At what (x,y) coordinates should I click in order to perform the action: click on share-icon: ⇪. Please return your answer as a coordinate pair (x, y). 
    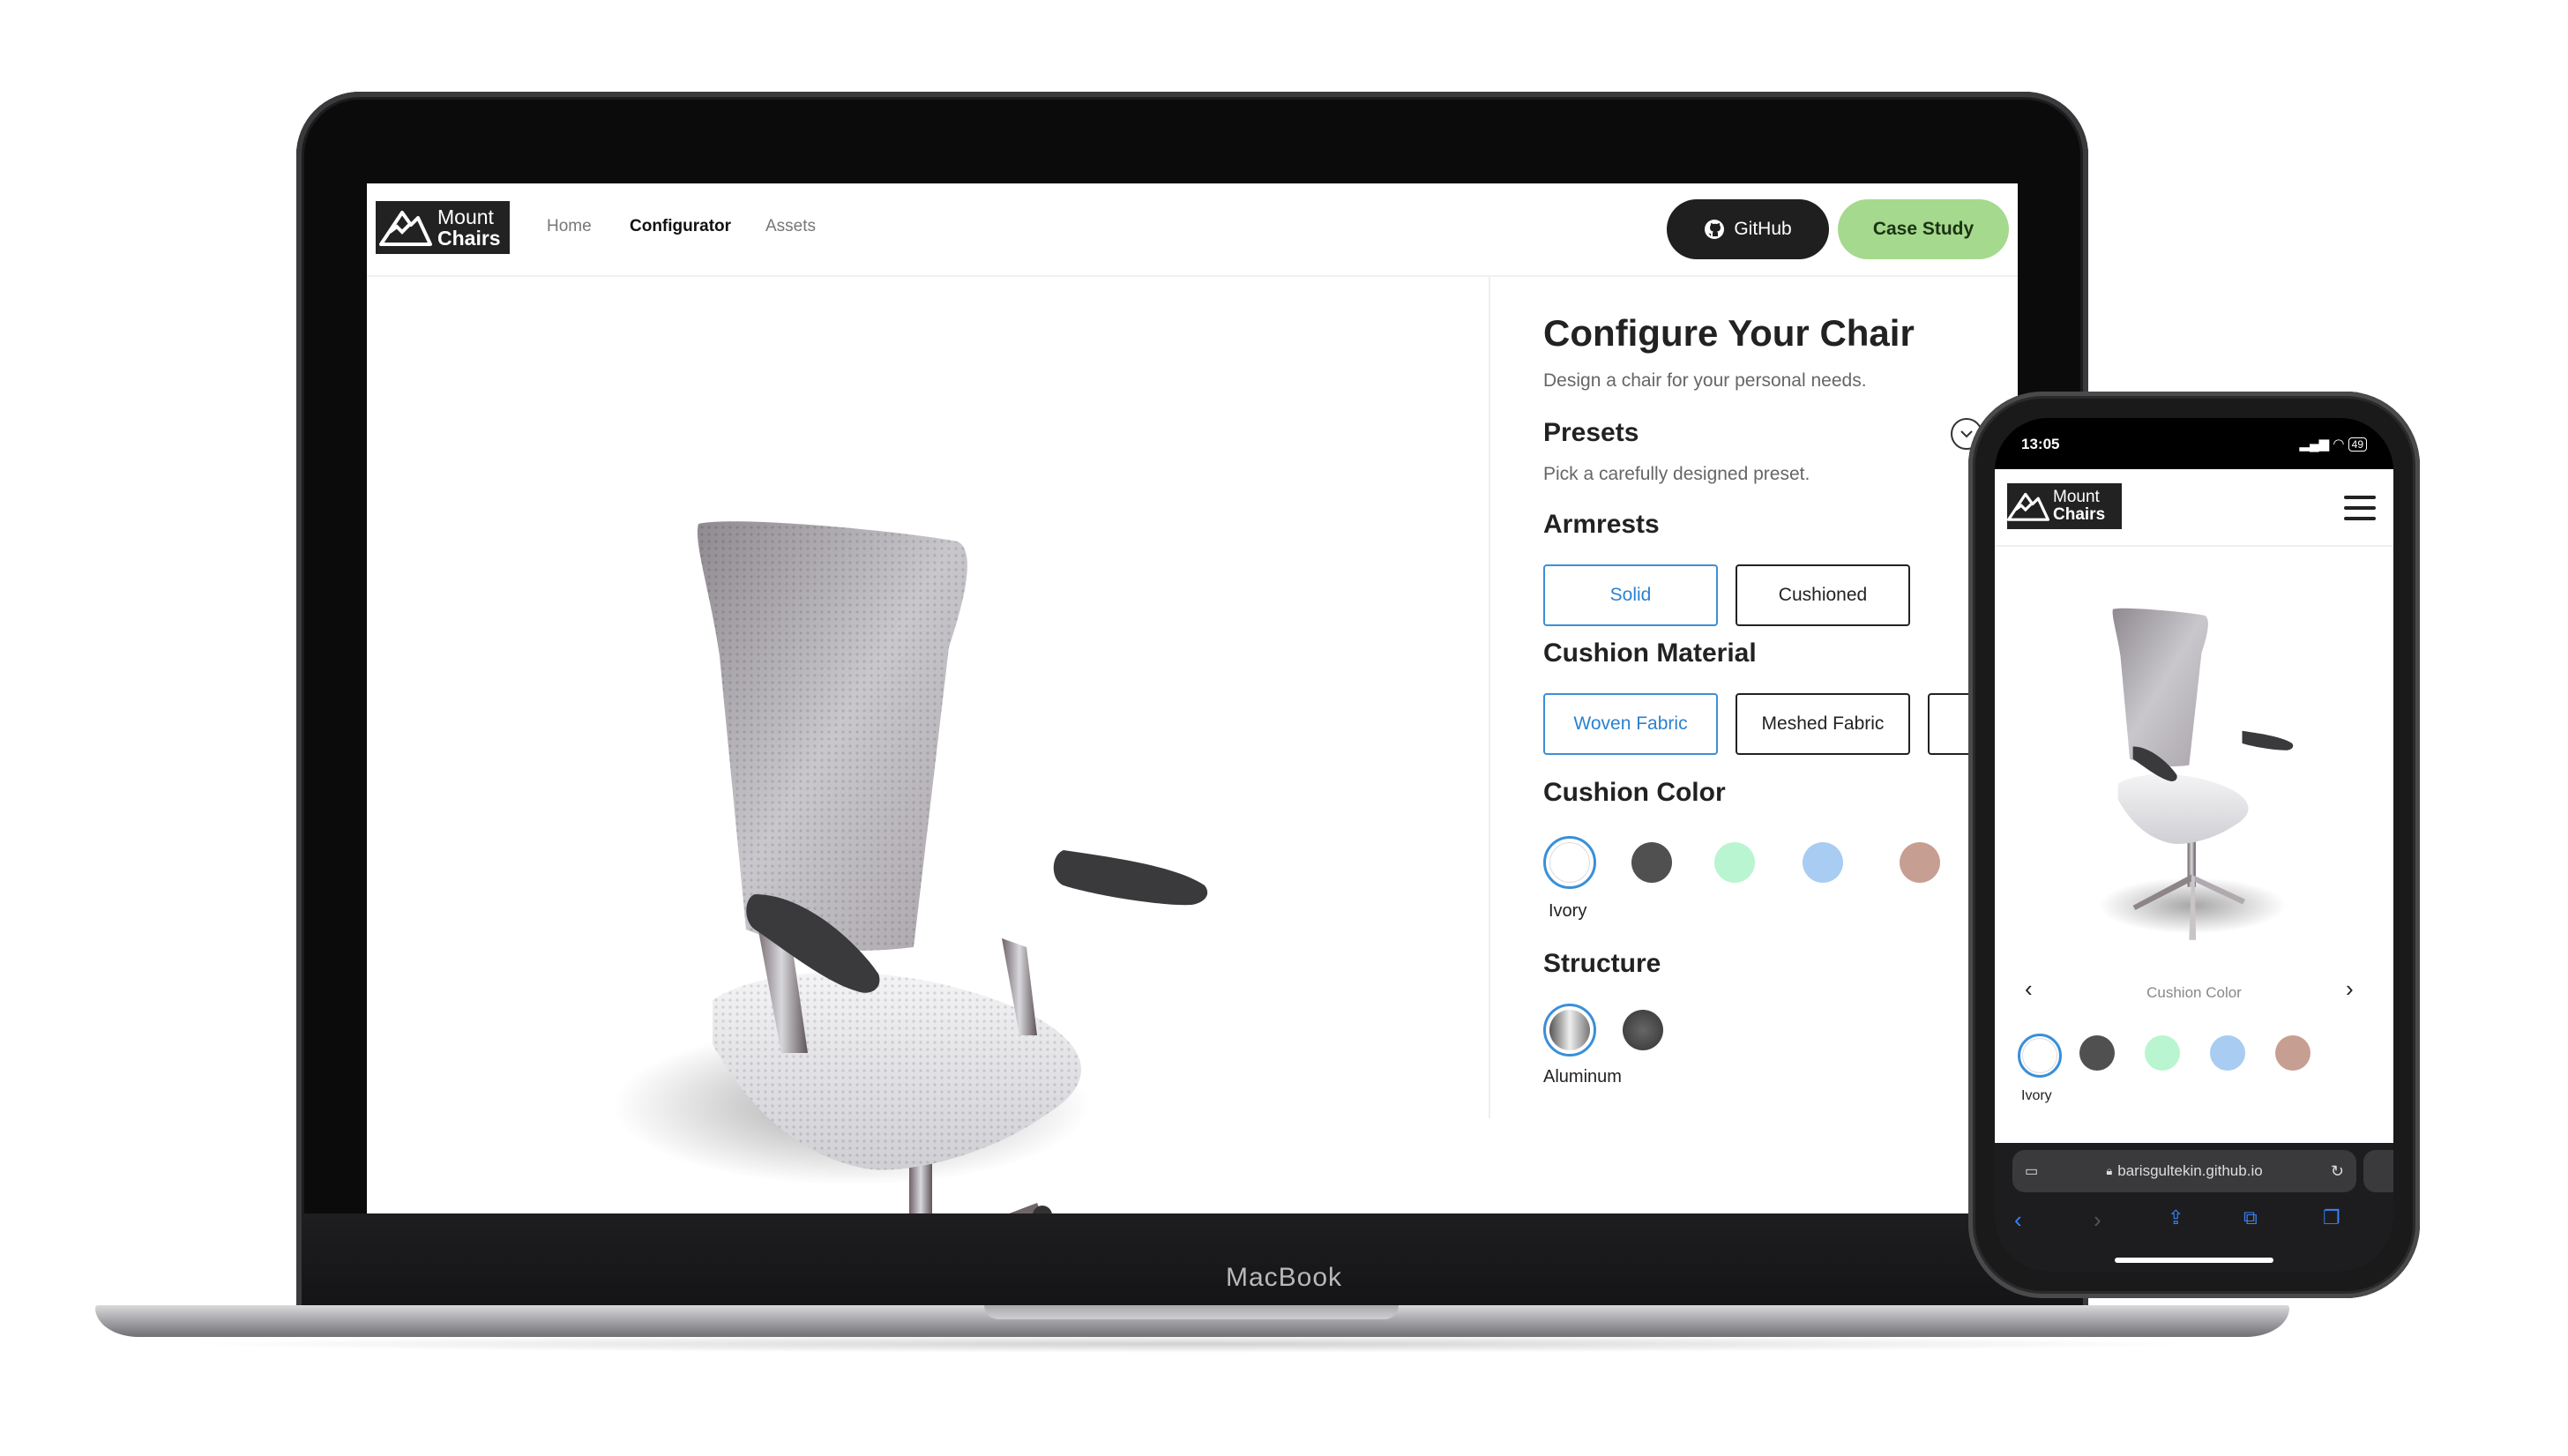
    Looking at the image, I should click on (2176, 1217).